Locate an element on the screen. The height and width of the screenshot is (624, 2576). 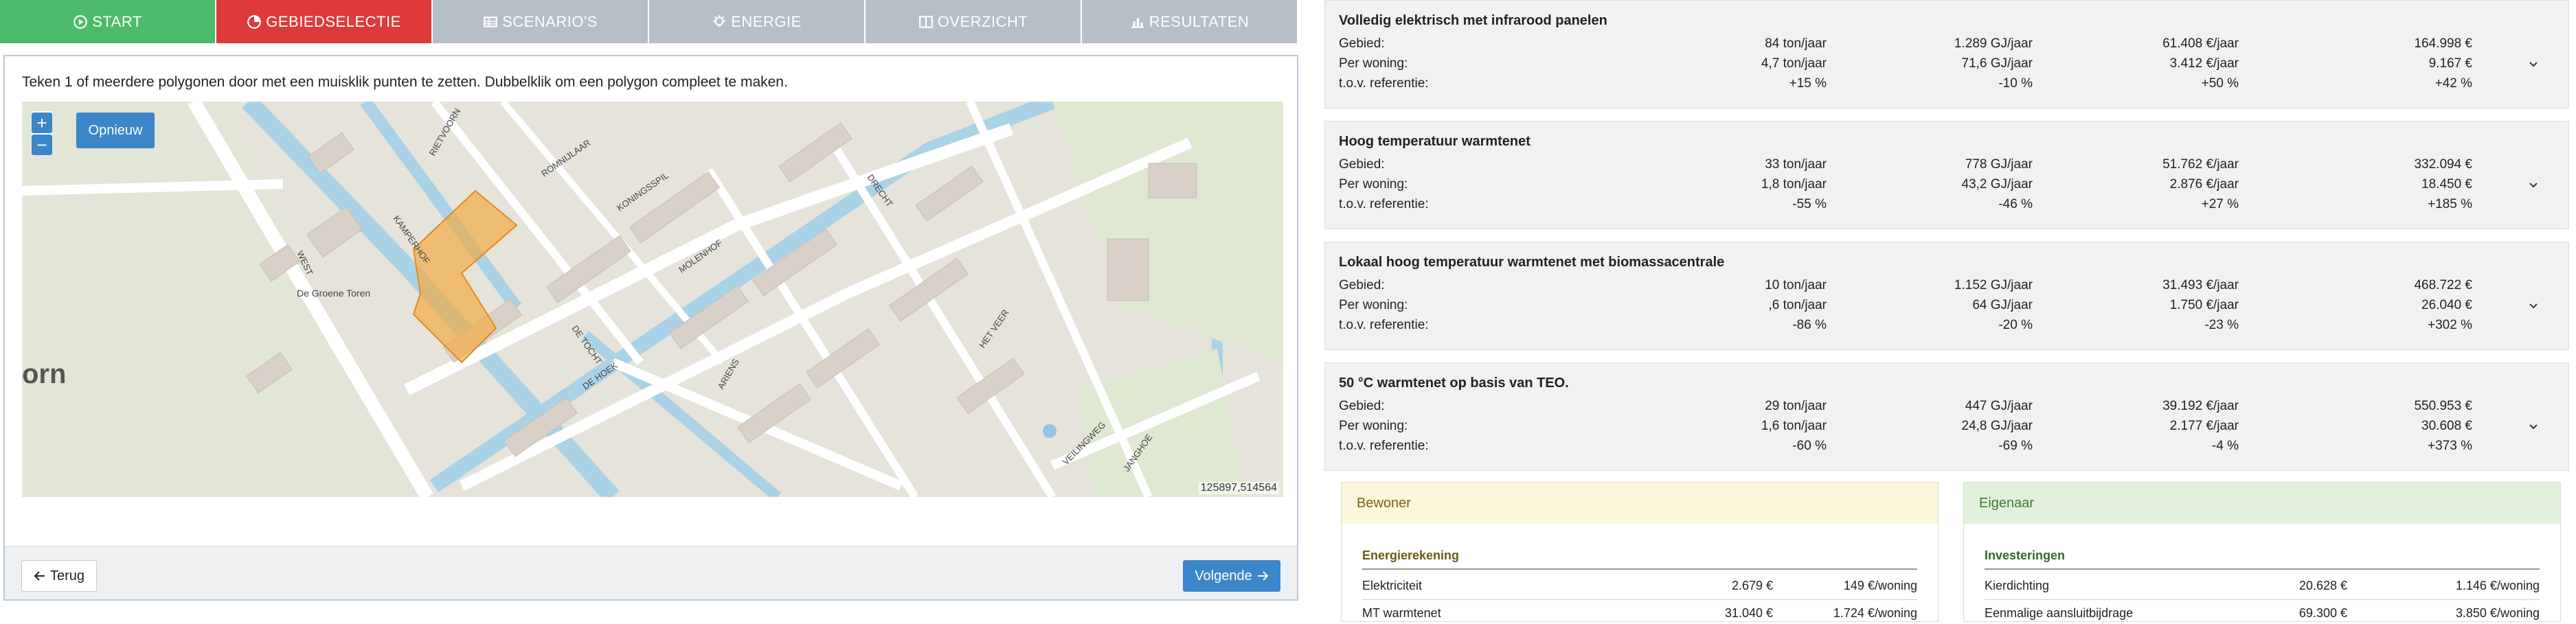
street-label: DE HOEK is located at coordinates (600, 375).